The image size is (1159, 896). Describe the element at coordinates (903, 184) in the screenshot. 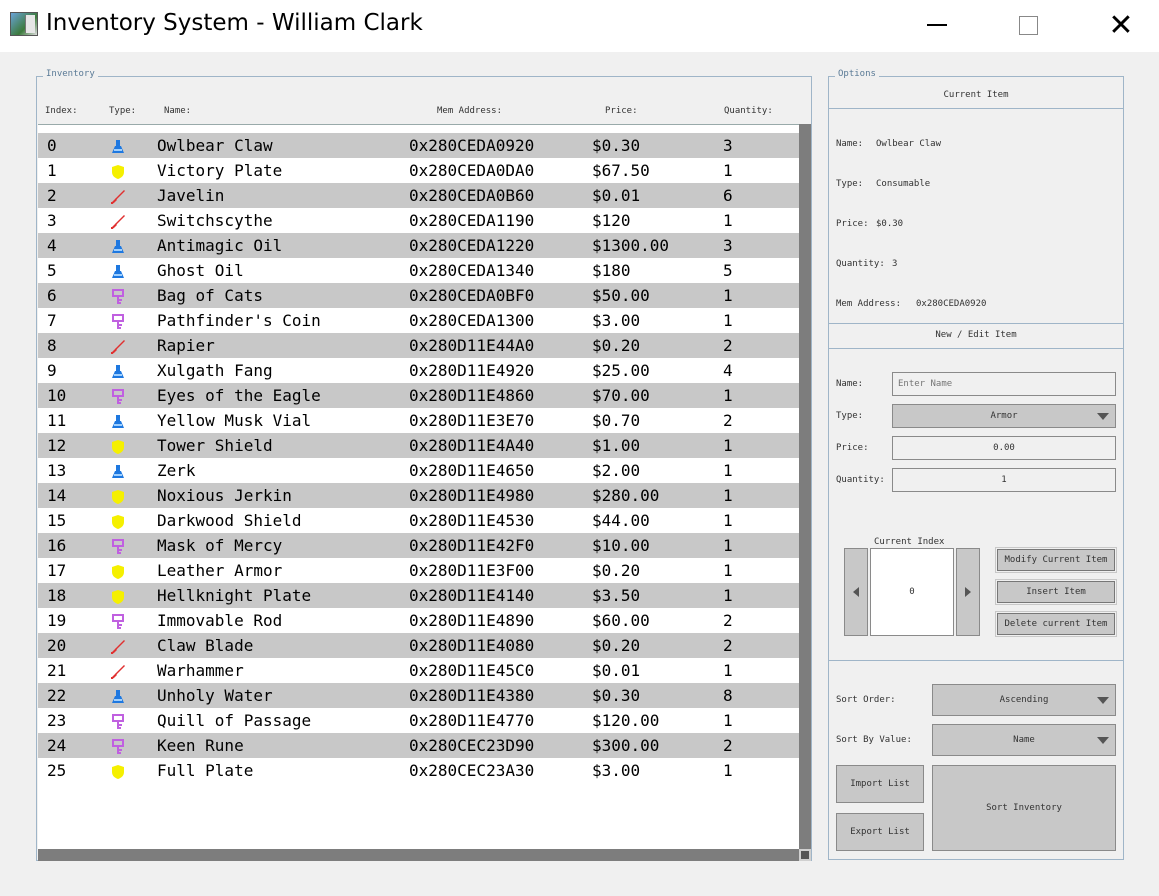

I see `current-type-value: Consumable` at that location.